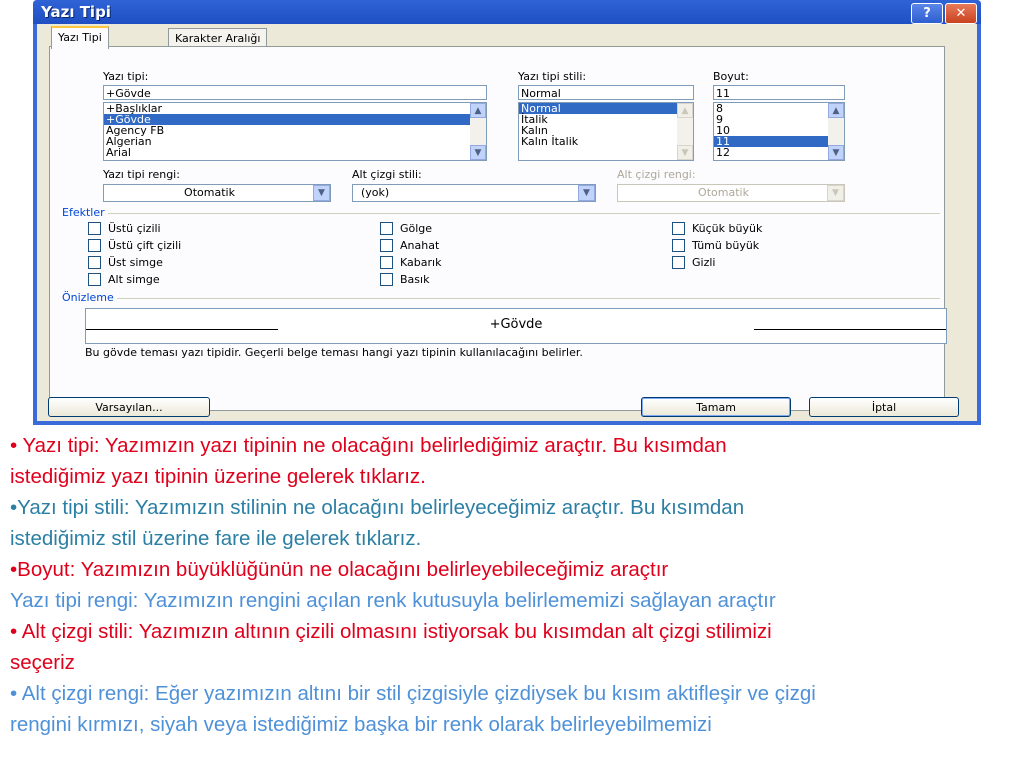 Image resolution: width=1024 pixels, height=768 pixels. I want to click on effect-label: Üstü çift çizili, so click(145, 245).